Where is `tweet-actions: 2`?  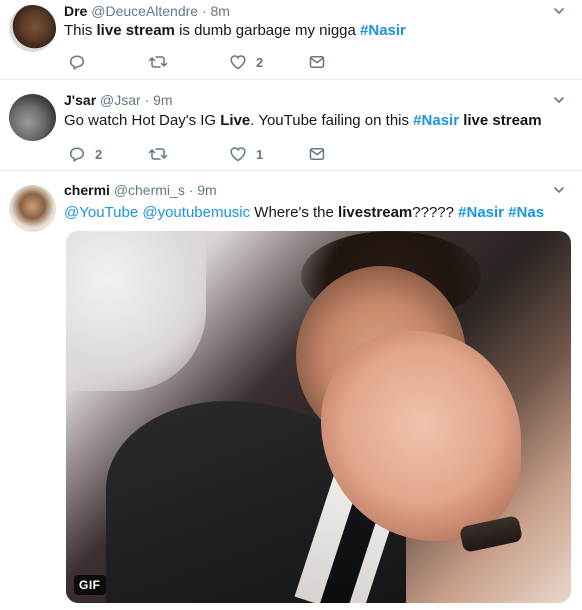
tweet-actions: 2 is located at coordinates (224, 62).